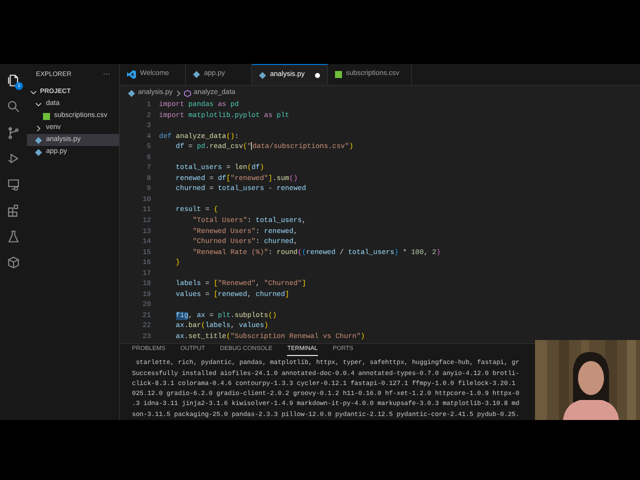 This screenshot has width=640, height=480. I want to click on function-symbol-icon, so click(187, 93).